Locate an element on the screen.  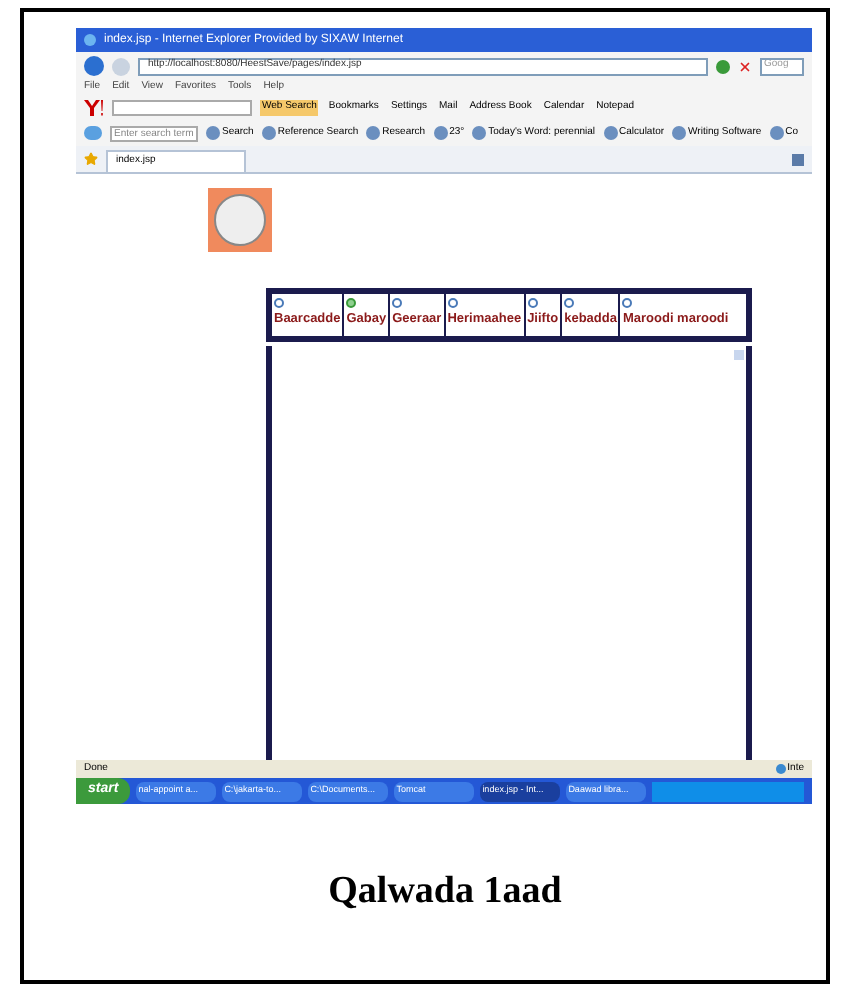
logo-icon is located at coordinates (94, 108).